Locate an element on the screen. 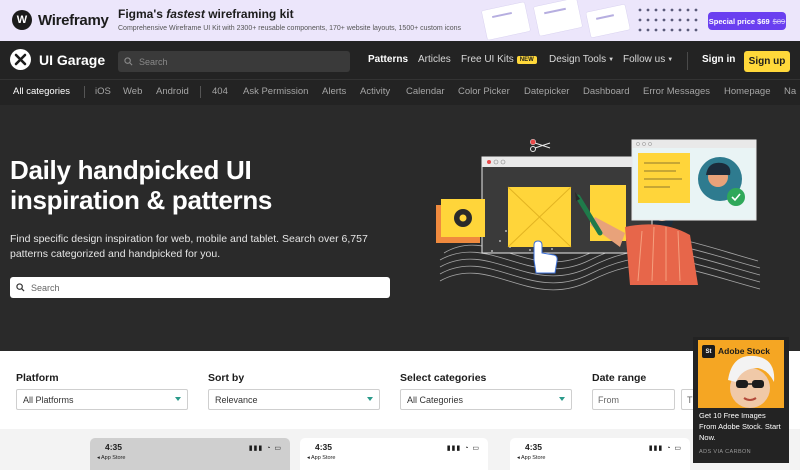 The image size is (800, 470). platform-select: All Platforms is located at coordinates (102, 399).